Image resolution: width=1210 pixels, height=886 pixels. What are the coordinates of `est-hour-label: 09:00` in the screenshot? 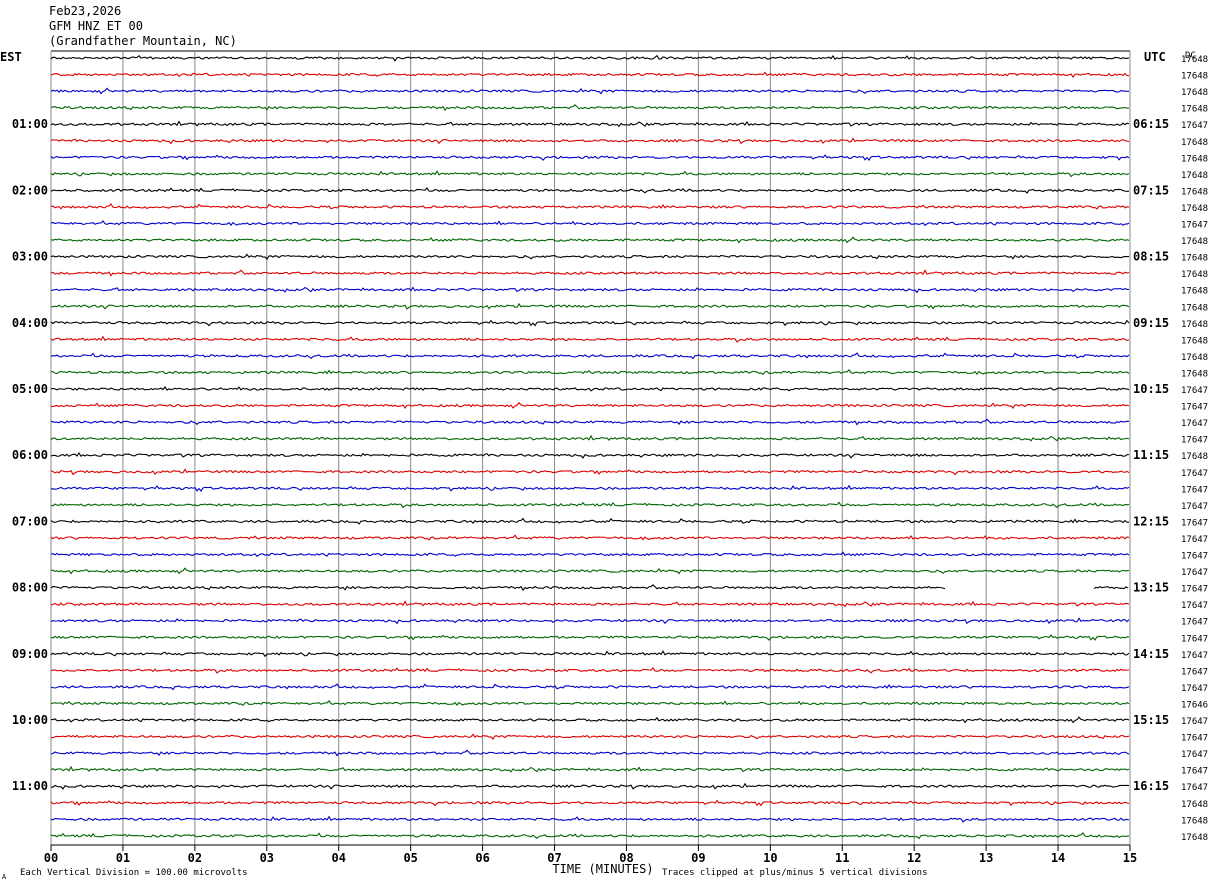 It's located at (30, 654).